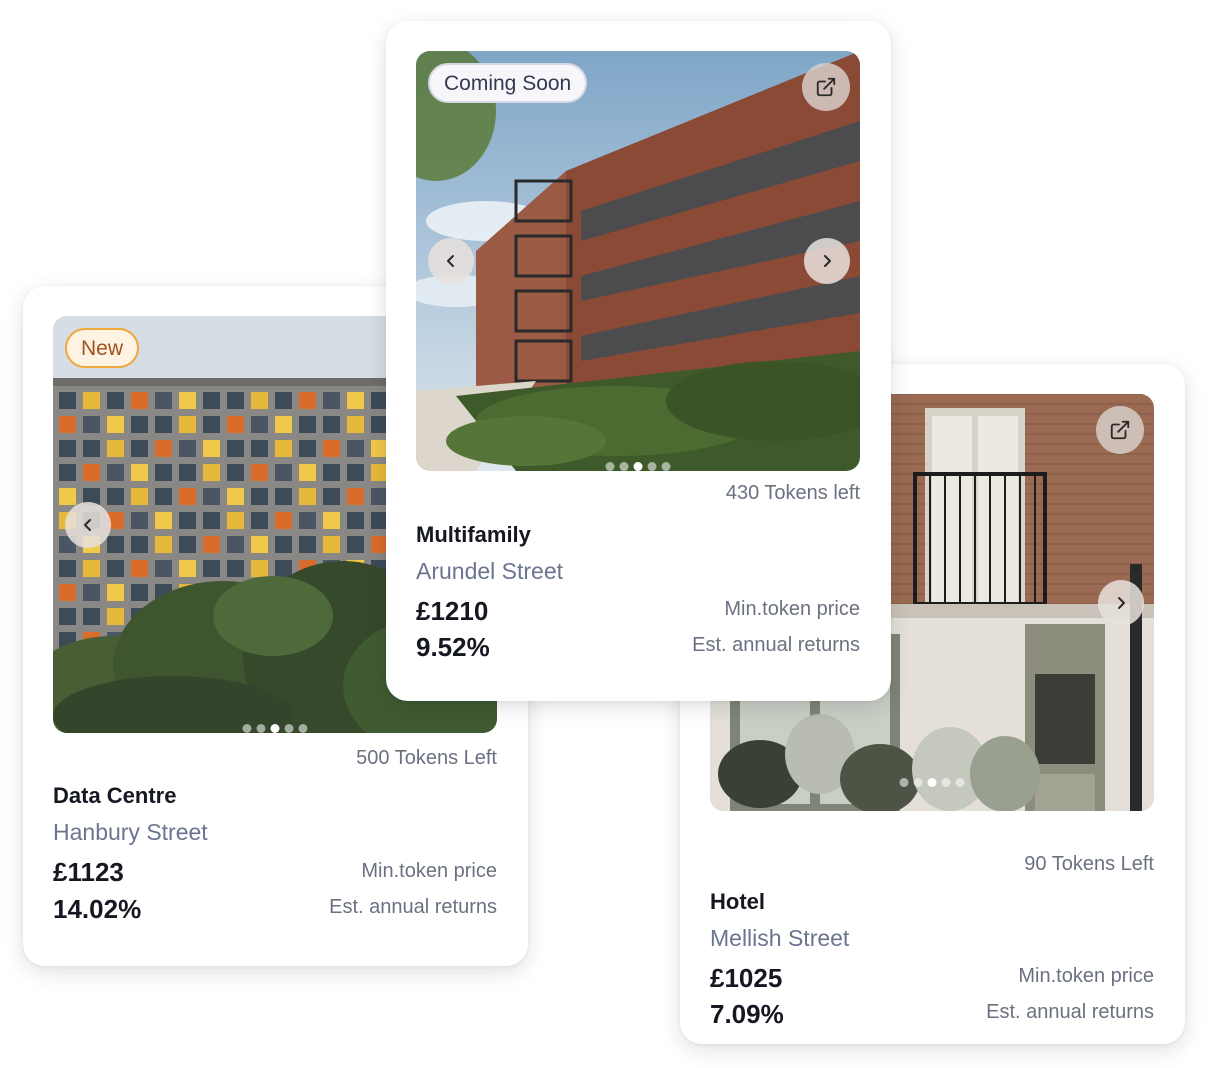  Describe the element at coordinates (490, 571) in the screenshot. I see `property-street: Arundel Street` at that location.